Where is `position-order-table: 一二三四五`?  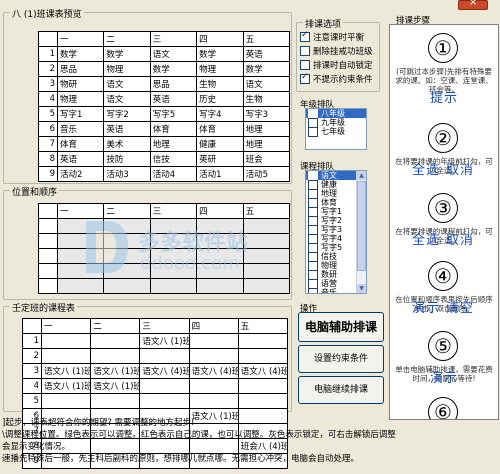
position-order-table: 一二三四五 is located at coordinates (164, 248).